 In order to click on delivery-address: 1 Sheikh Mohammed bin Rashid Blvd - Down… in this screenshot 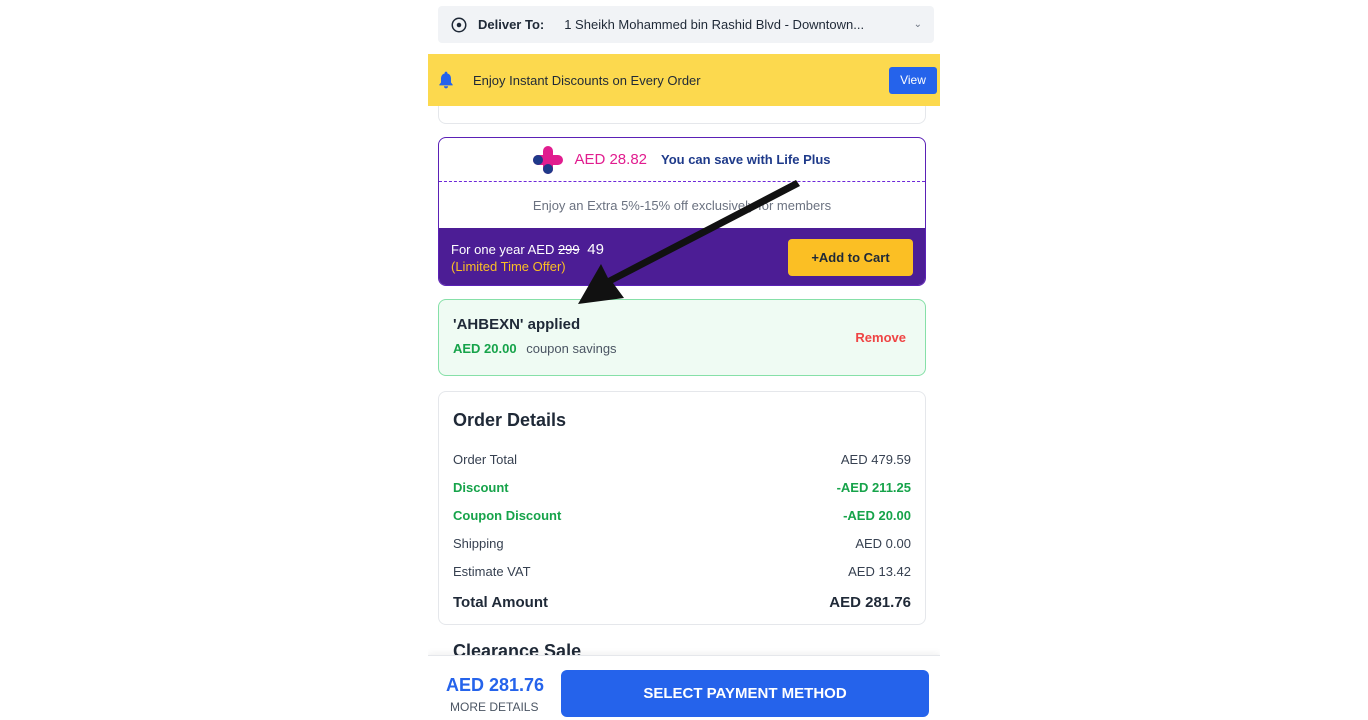, I will do `click(714, 24)`.